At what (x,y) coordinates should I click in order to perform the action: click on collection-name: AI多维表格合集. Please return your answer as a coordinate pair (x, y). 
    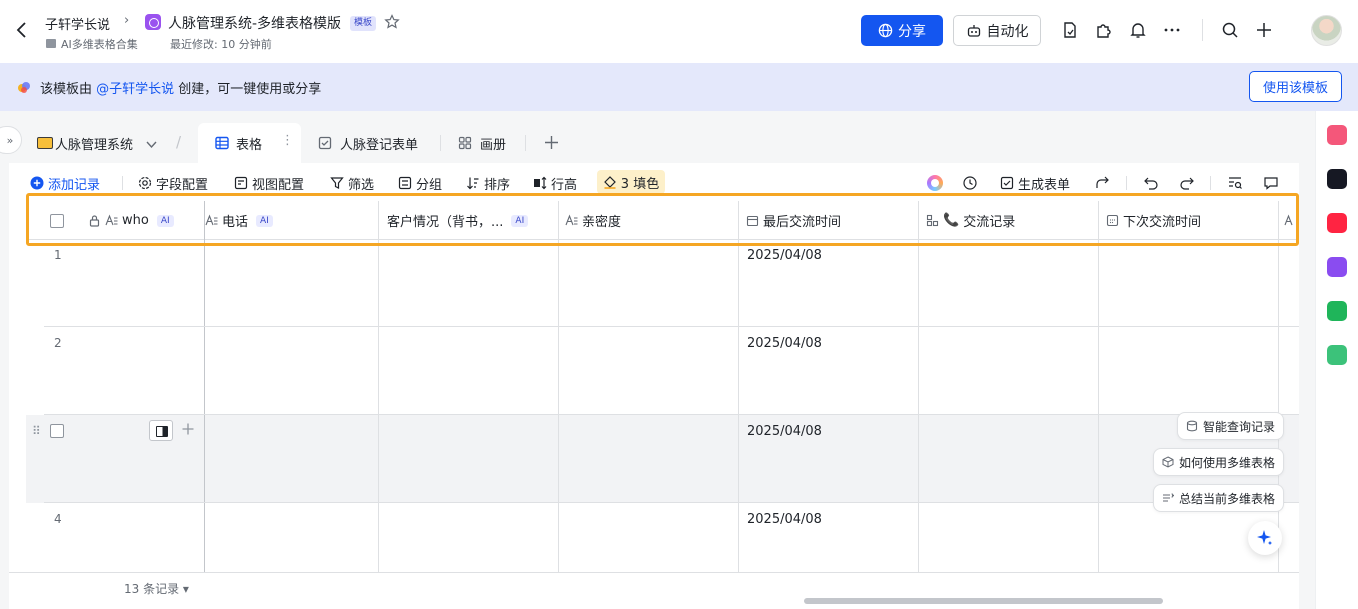
    Looking at the image, I should click on (99, 44).